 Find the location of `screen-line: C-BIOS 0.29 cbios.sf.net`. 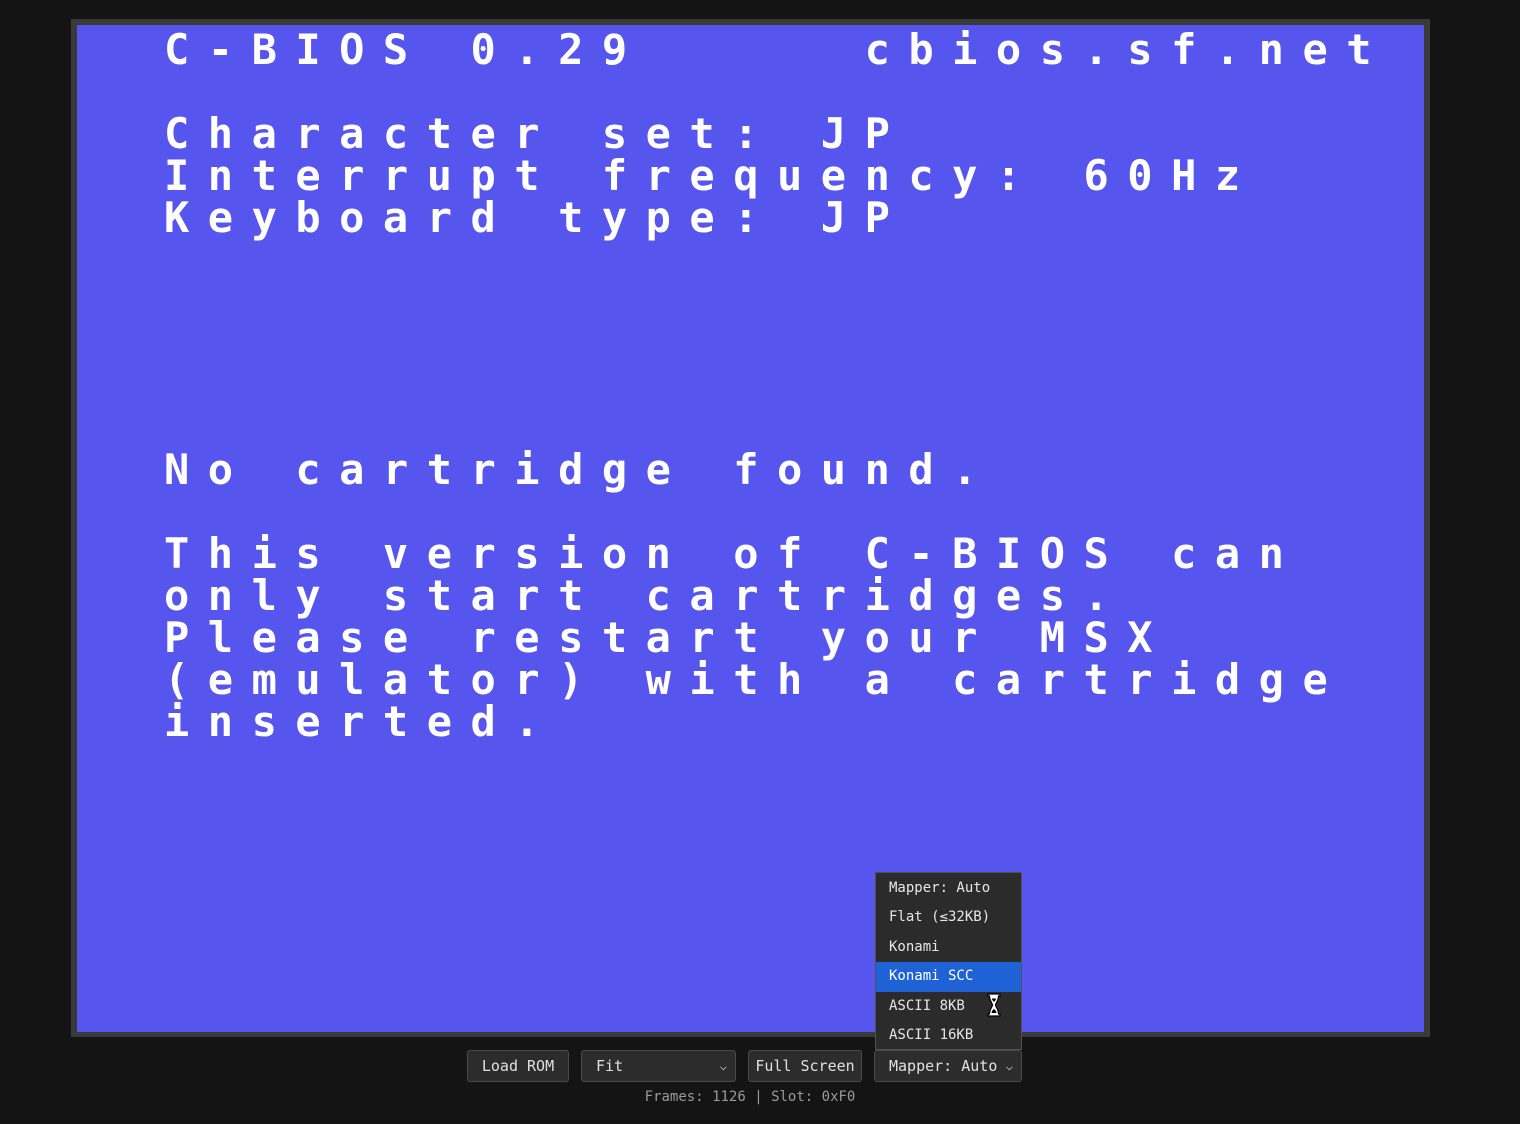

screen-line: C-BIOS 0.29 cbios.sf.net is located at coordinates (777, 49).